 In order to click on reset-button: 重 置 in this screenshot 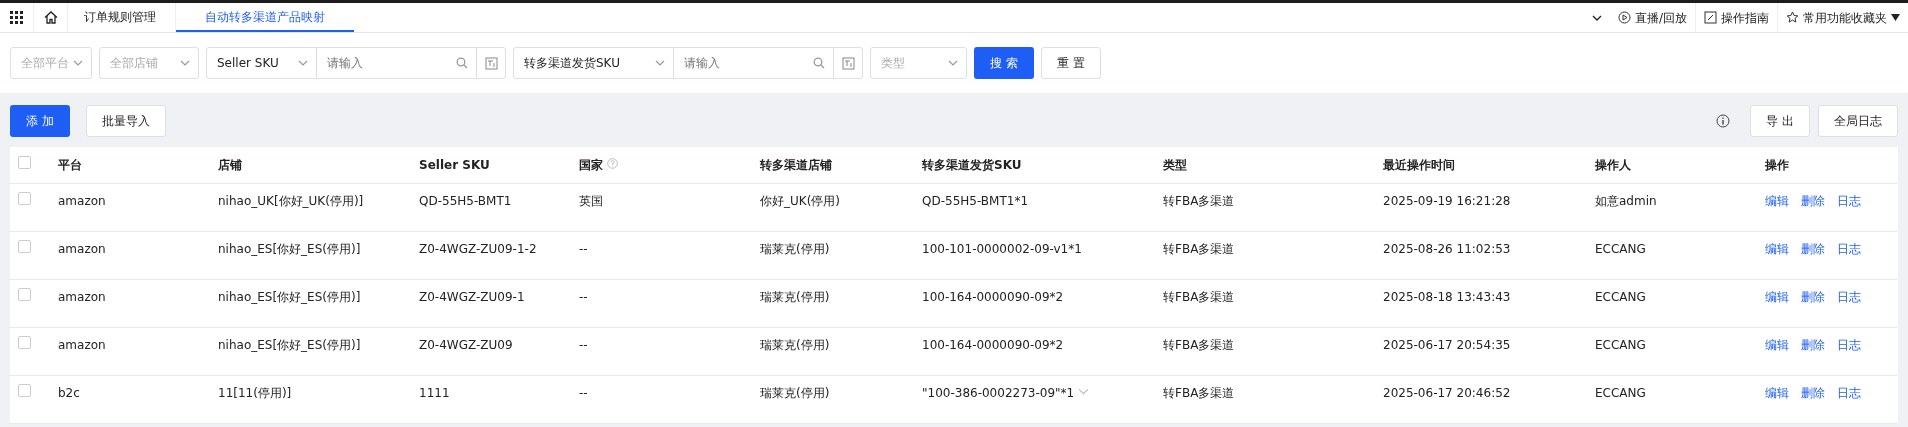, I will do `click(1070, 63)`.